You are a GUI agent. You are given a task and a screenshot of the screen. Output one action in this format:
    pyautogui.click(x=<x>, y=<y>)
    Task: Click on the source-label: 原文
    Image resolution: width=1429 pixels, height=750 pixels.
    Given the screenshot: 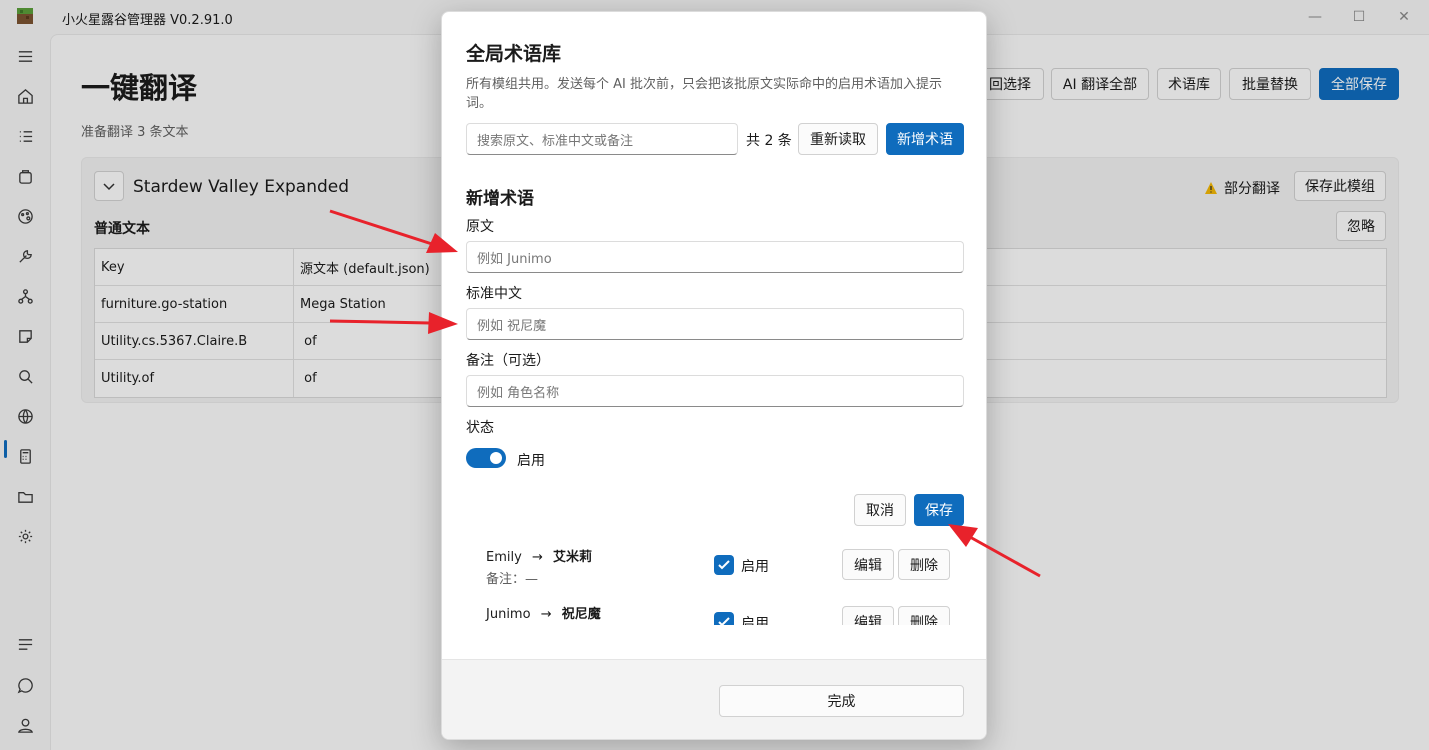 What is the action you would take?
    pyautogui.click(x=480, y=227)
    